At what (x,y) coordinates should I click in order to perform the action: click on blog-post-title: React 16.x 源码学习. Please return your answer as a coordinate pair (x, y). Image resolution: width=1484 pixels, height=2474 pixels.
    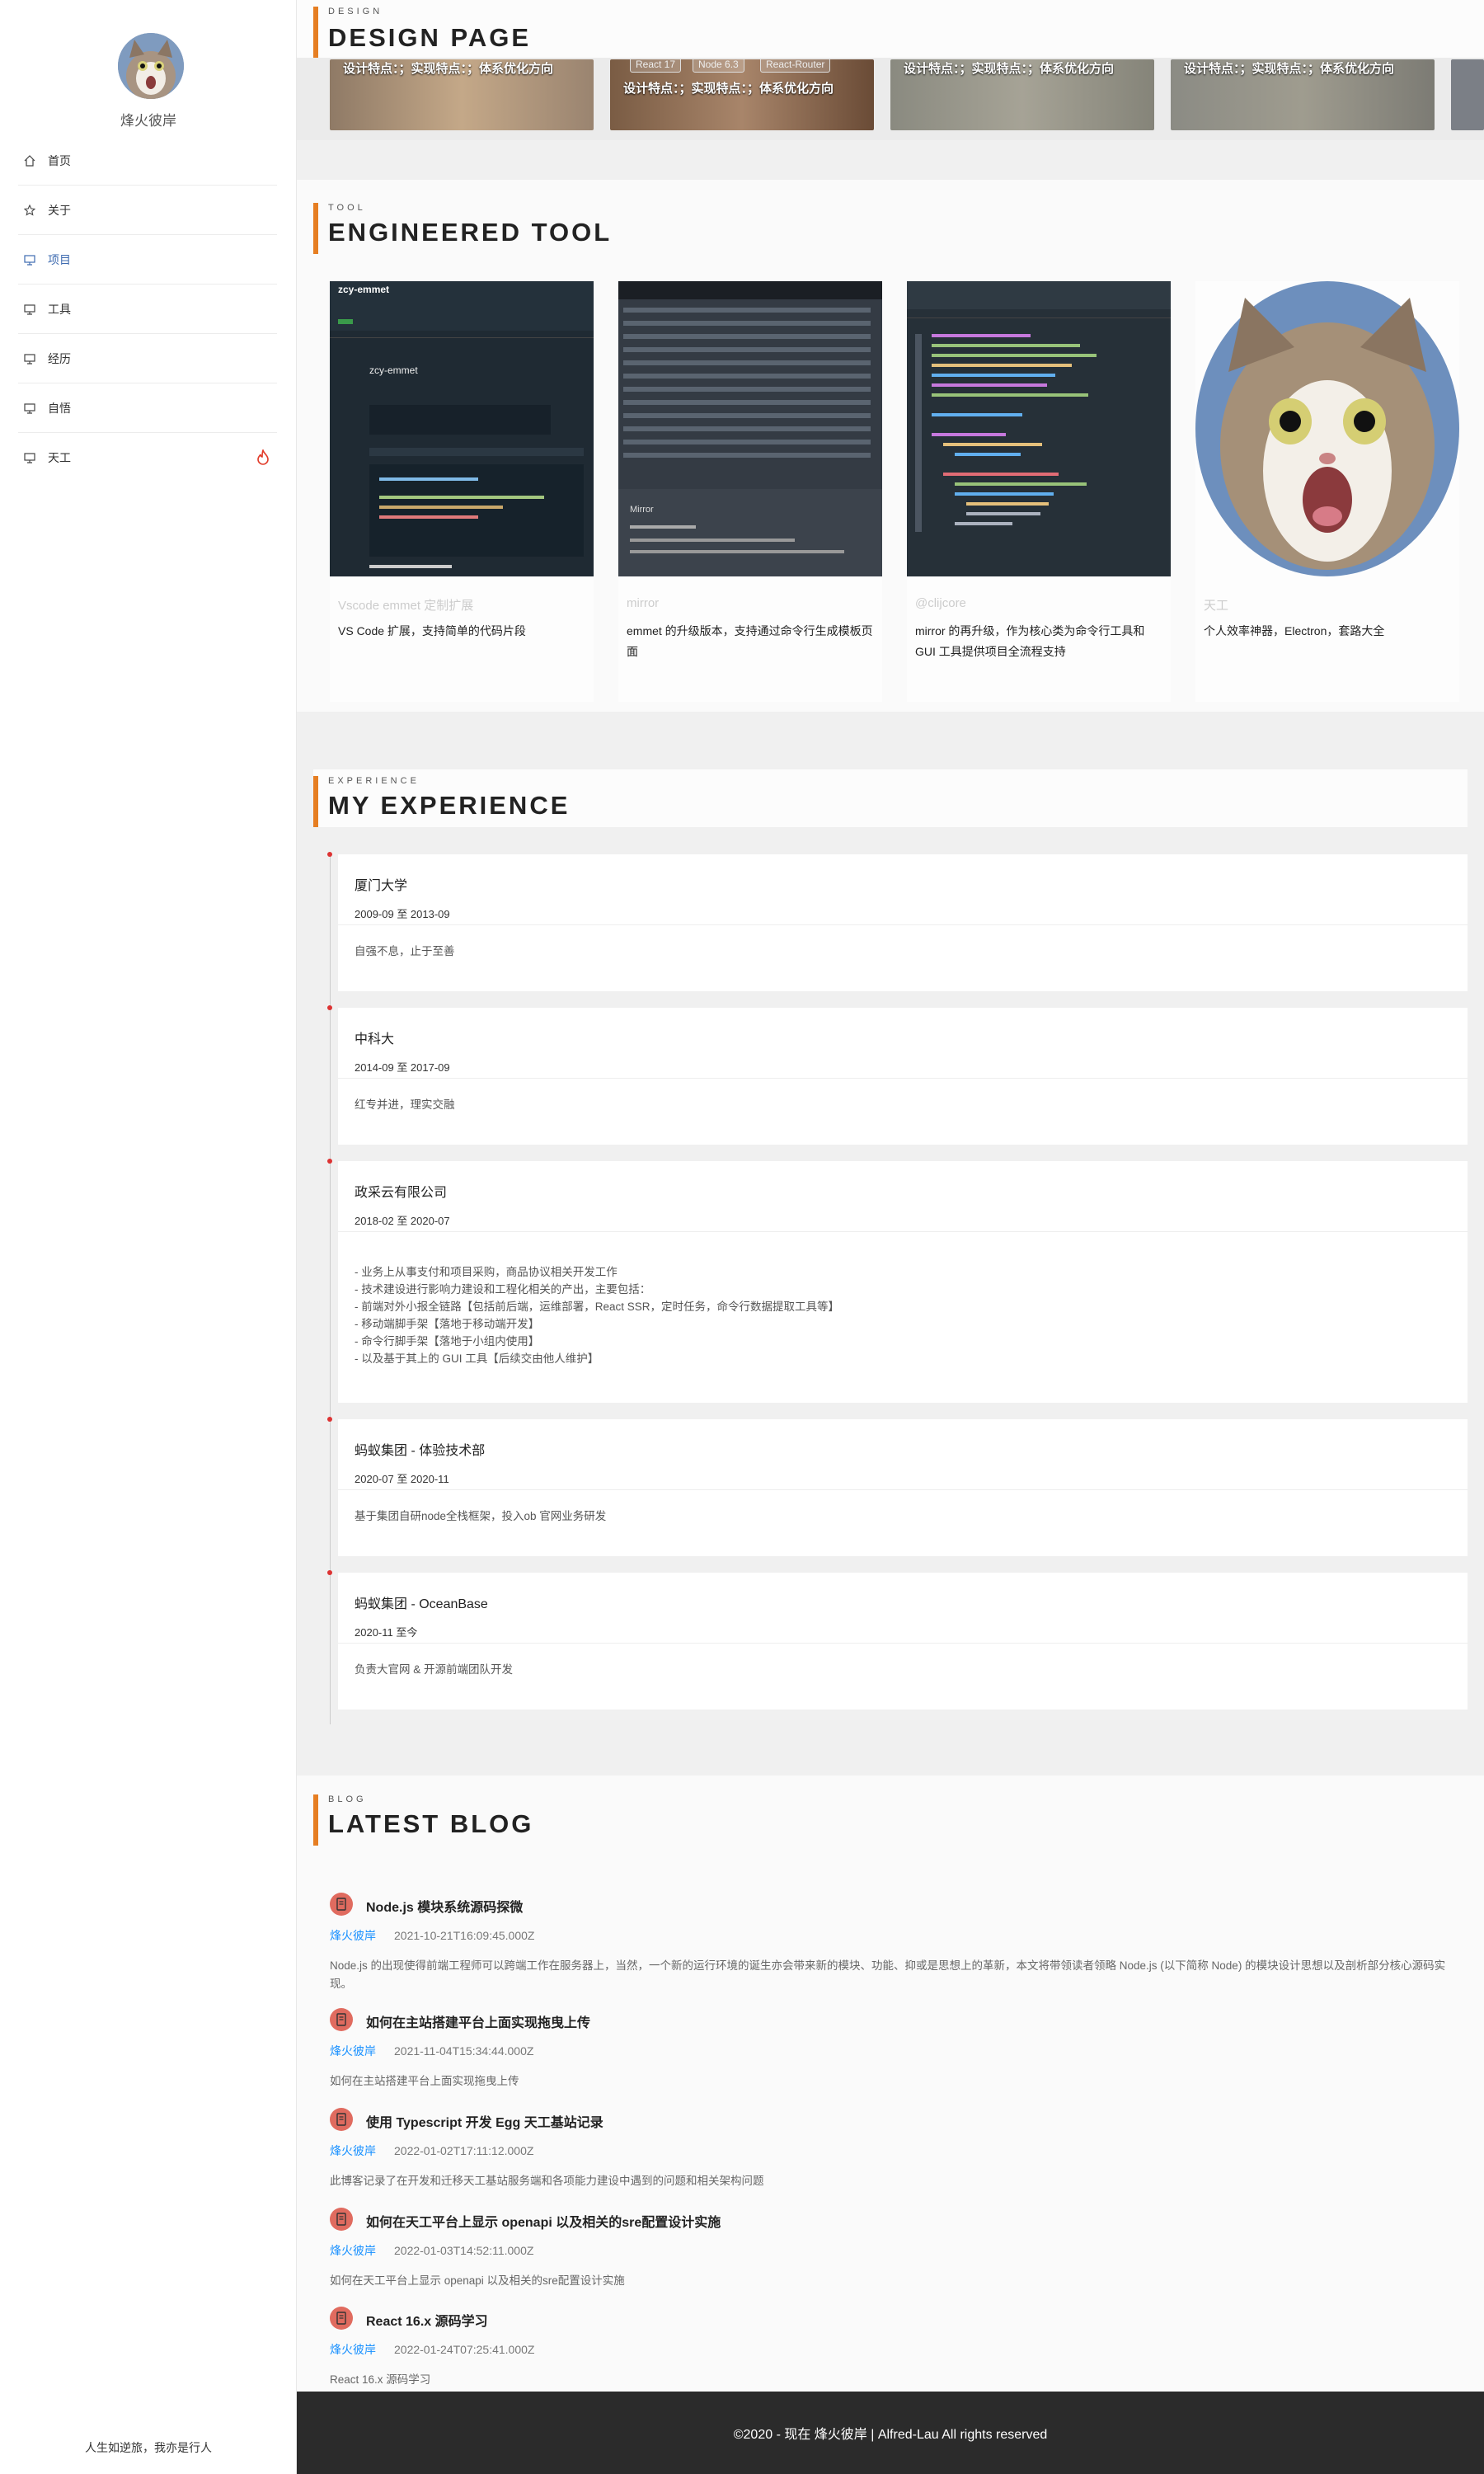
    Looking at the image, I should click on (427, 2320).